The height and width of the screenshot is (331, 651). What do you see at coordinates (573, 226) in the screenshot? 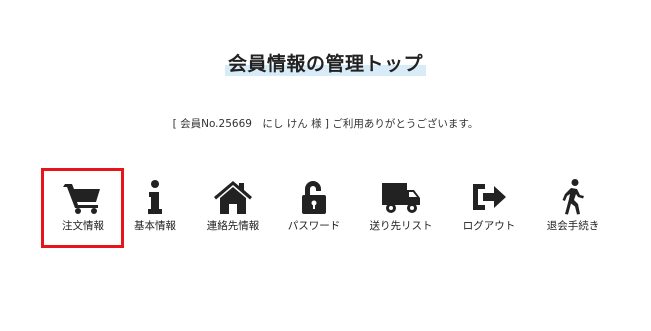
I see `menu-item-label: 退会手続き` at bounding box center [573, 226].